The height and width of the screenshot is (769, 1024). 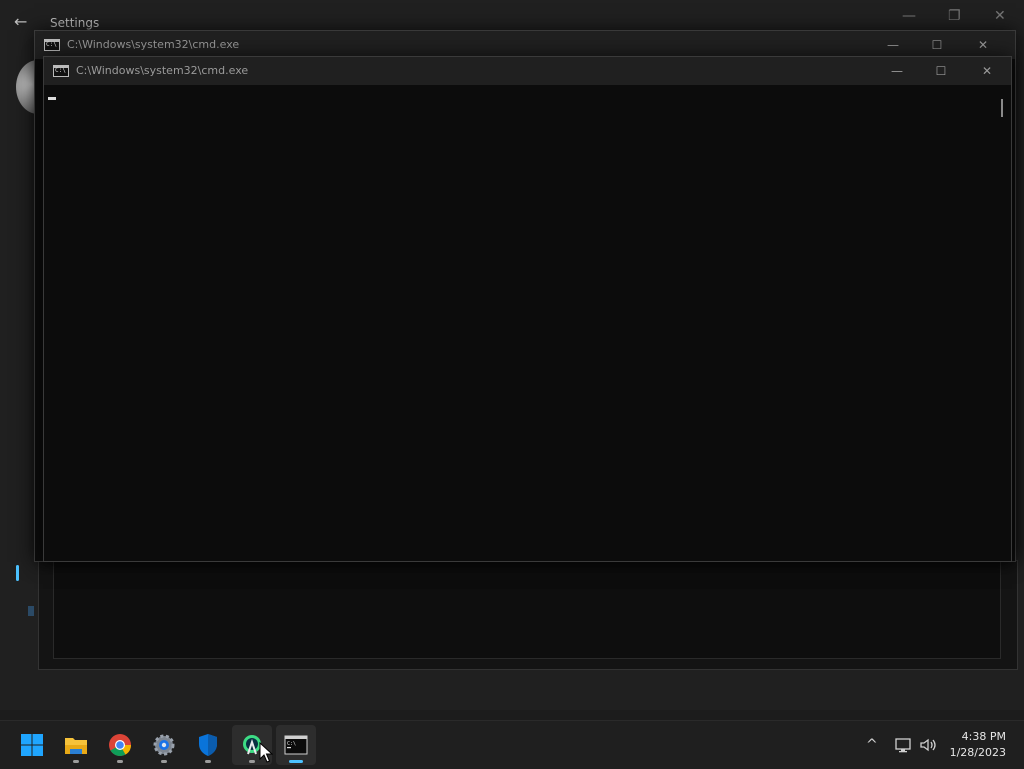 I want to click on active-indicator, so click(x=296, y=761).